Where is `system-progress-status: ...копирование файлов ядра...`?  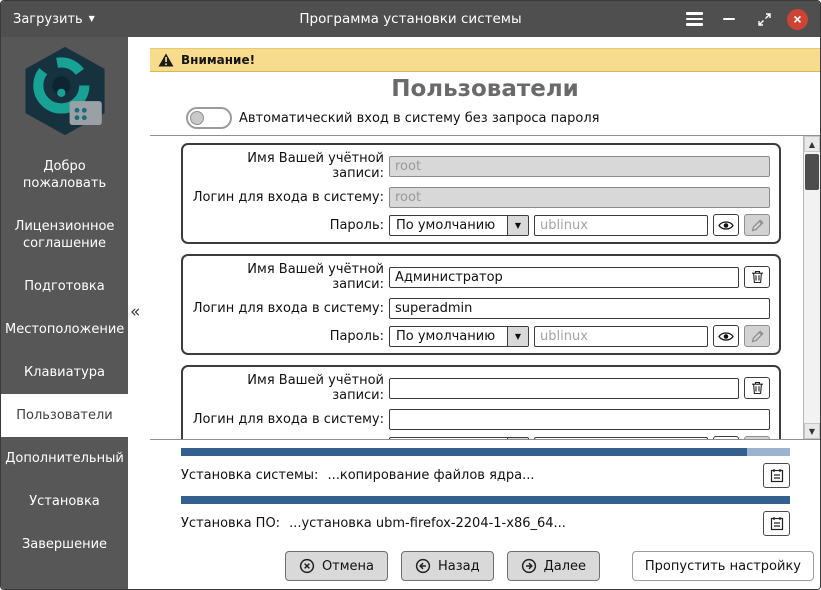
system-progress-status: ...копирование файлов ядра... is located at coordinates (431, 475).